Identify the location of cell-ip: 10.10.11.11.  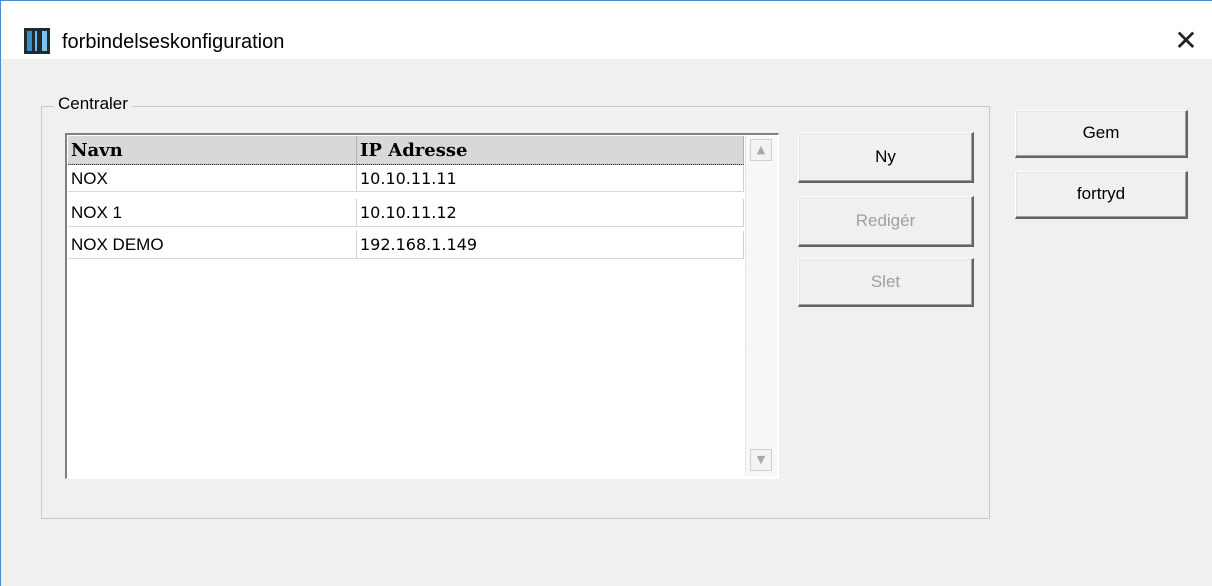
(550, 178).